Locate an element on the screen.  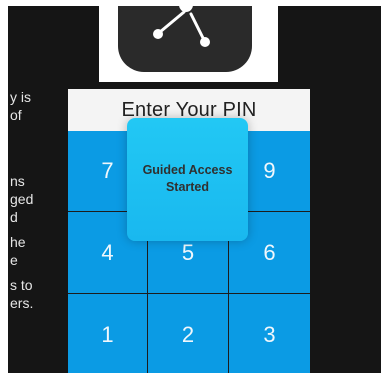
toast-line-2: Started is located at coordinates (187, 187).